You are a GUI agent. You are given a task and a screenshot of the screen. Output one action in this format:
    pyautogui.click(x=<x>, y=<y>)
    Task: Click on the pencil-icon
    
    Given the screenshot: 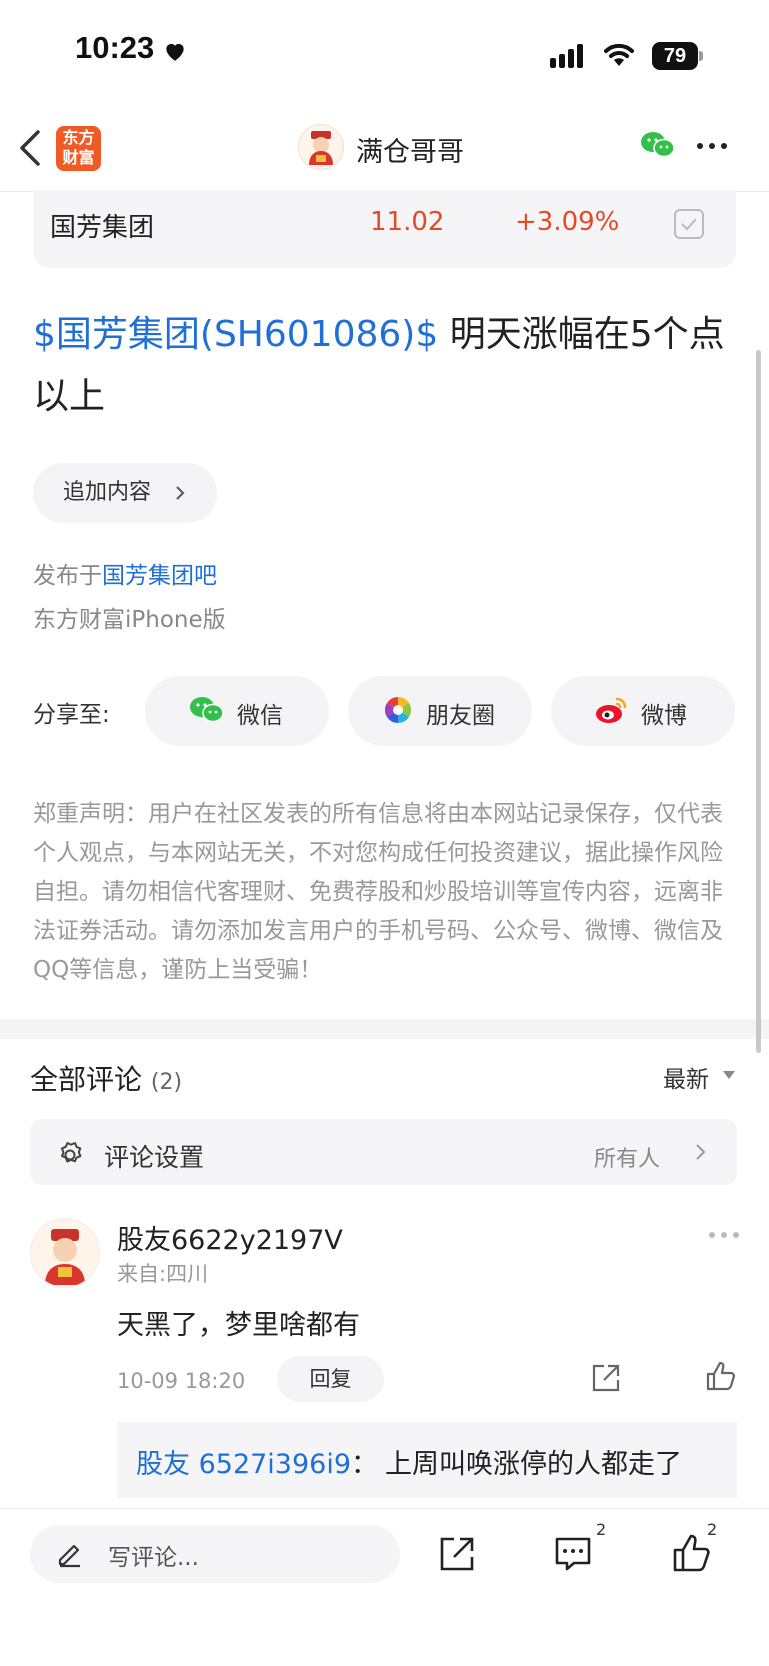 What is the action you would take?
    pyautogui.click(x=69, y=1556)
    